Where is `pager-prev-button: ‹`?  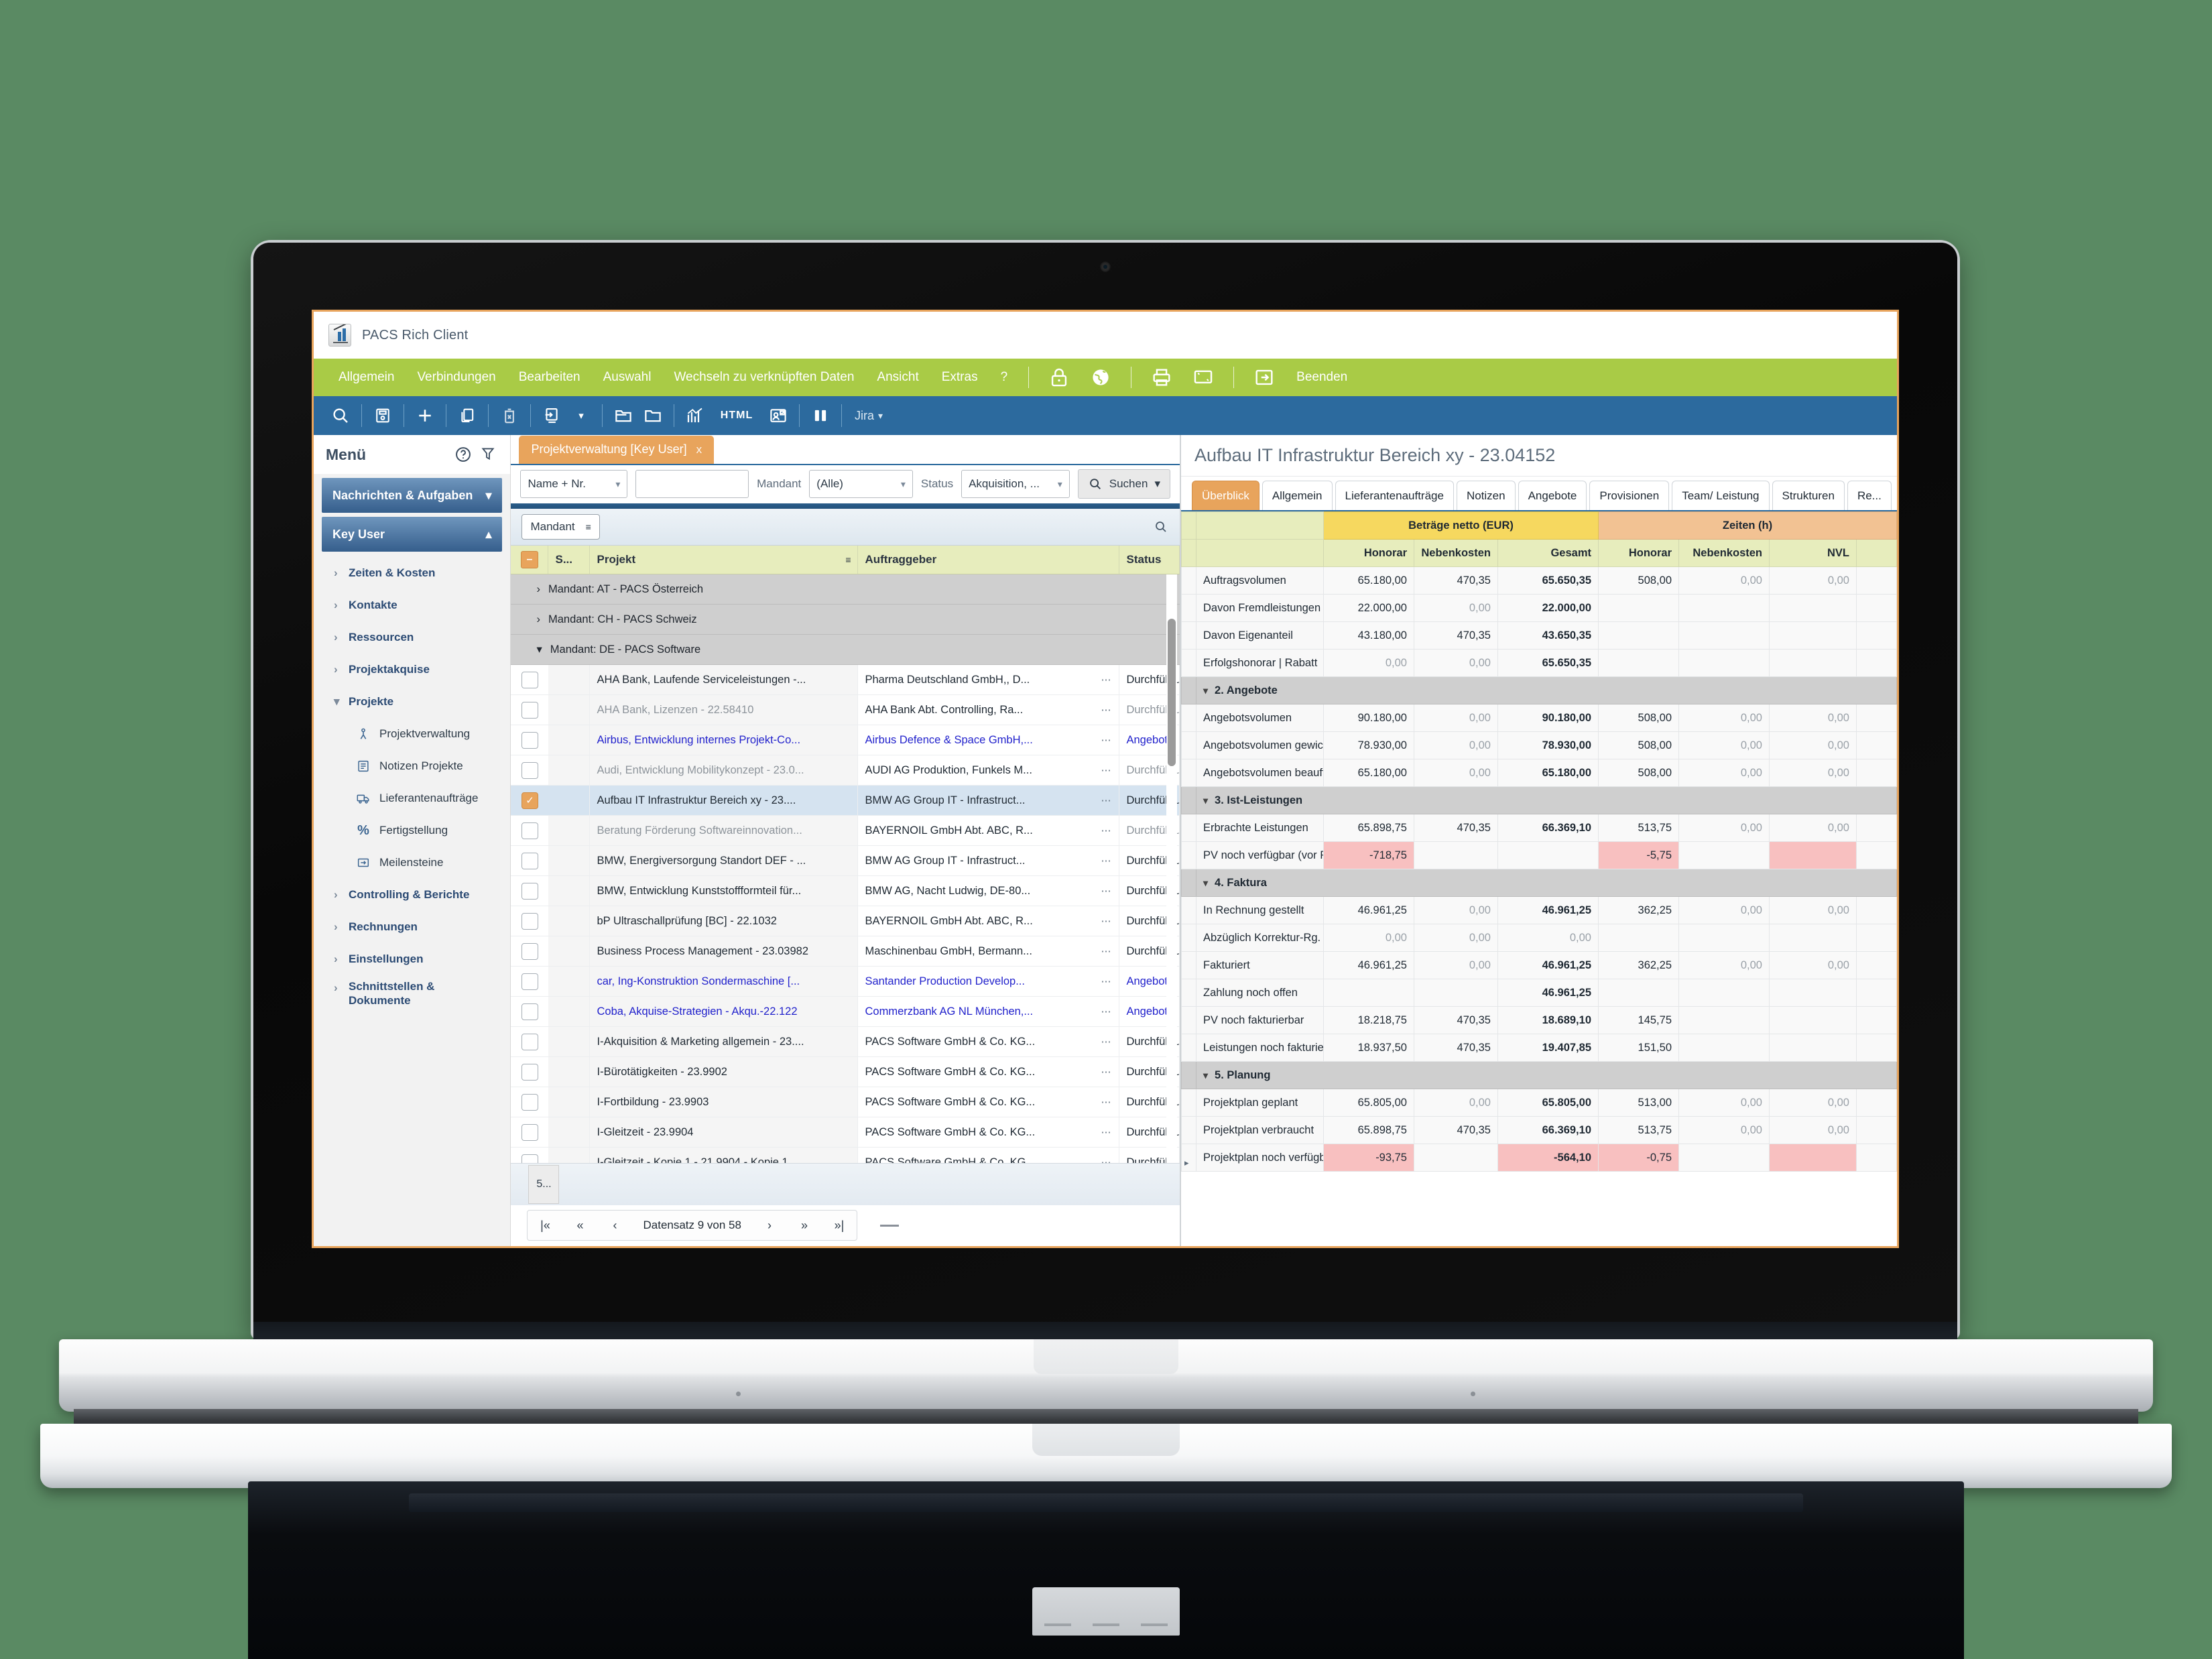 pager-prev-button: ‹ is located at coordinates (614, 1226).